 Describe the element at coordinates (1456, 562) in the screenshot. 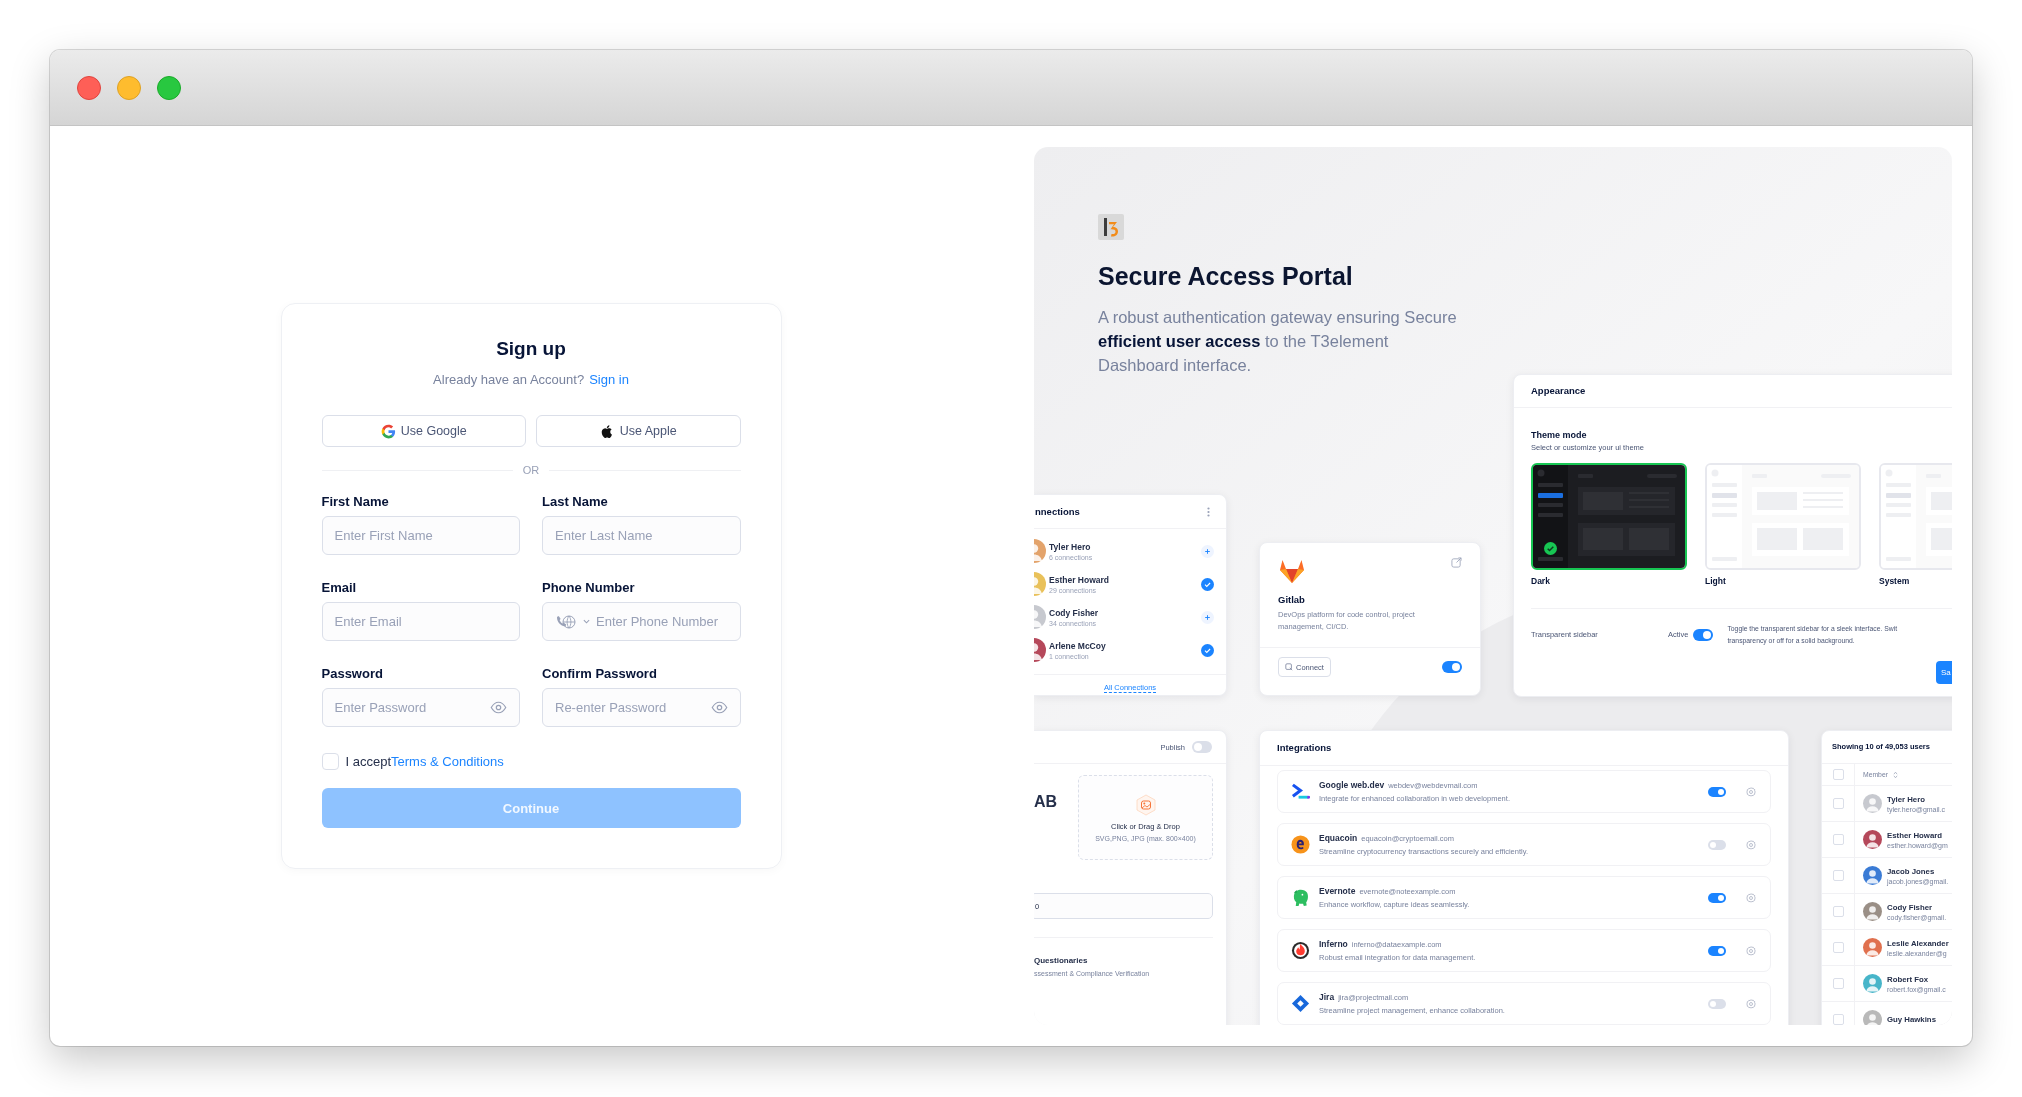

I see `external-link-icon` at that location.